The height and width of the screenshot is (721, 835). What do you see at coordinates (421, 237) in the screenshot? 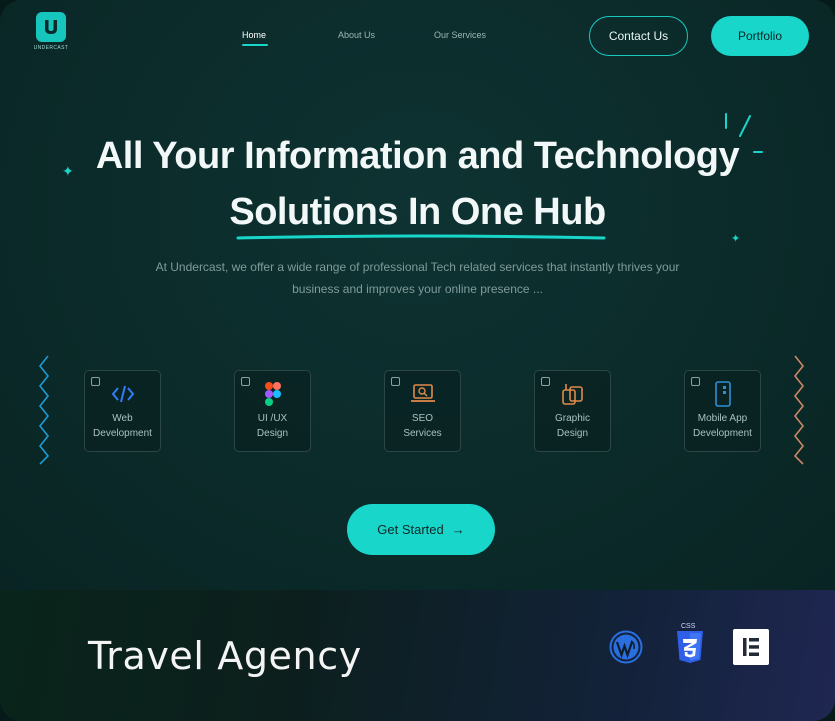
I see `headline-underline` at bounding box center [421, 237].